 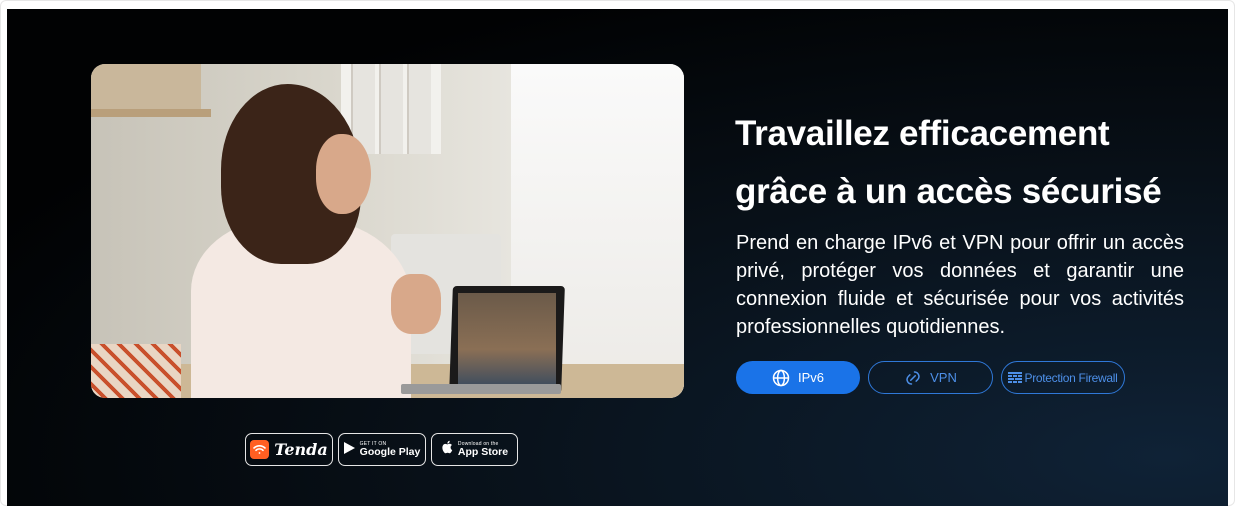 I want to click on feature-tag-ipv6: IPv6, so click(x=798, y=377).